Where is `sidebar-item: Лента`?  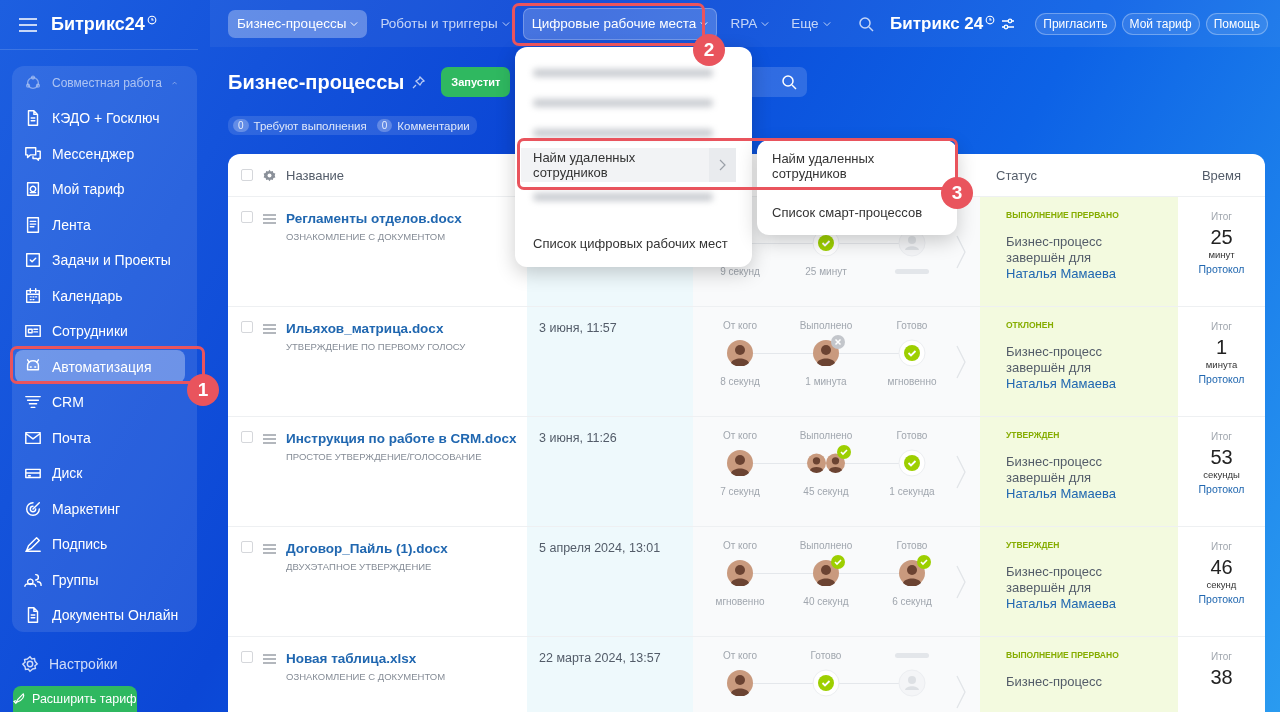
sidebar-item: Лента is located at coordinates (100, 224).